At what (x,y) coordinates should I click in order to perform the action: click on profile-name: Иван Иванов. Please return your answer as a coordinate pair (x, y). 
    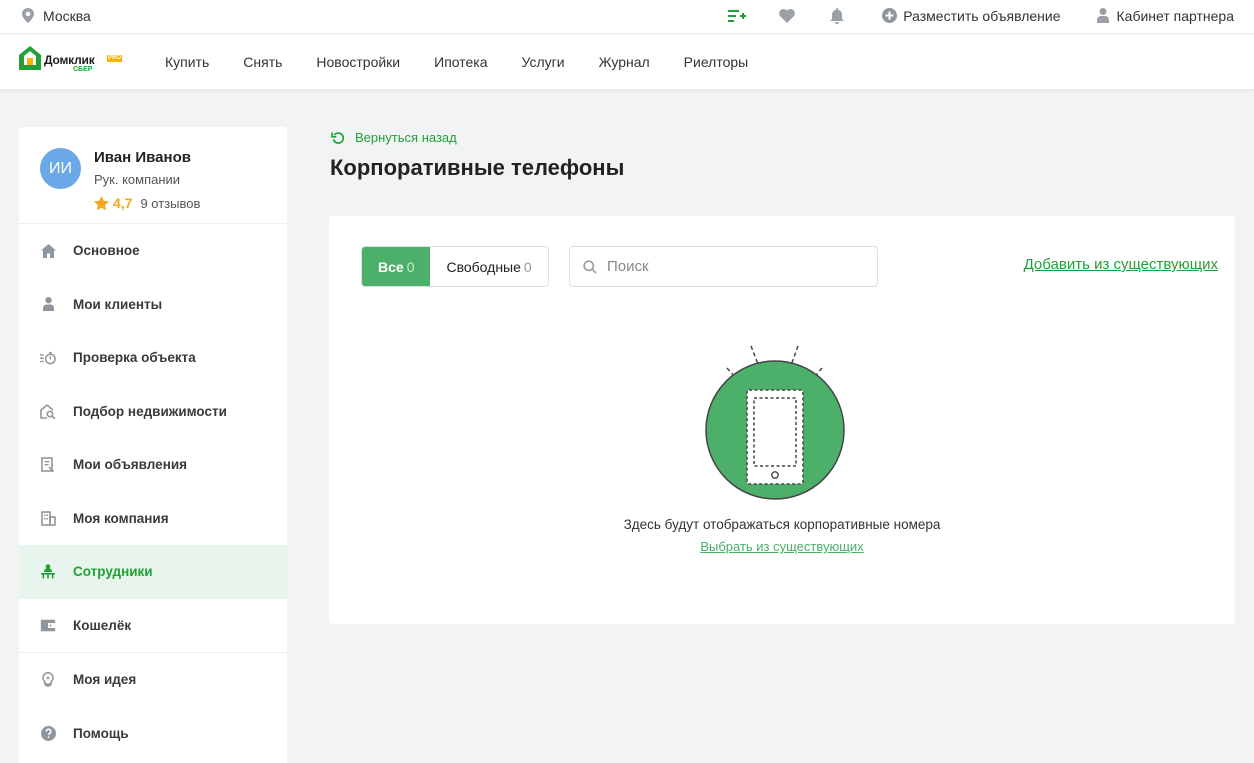
    Looking at the image, I should click on (142, 157).